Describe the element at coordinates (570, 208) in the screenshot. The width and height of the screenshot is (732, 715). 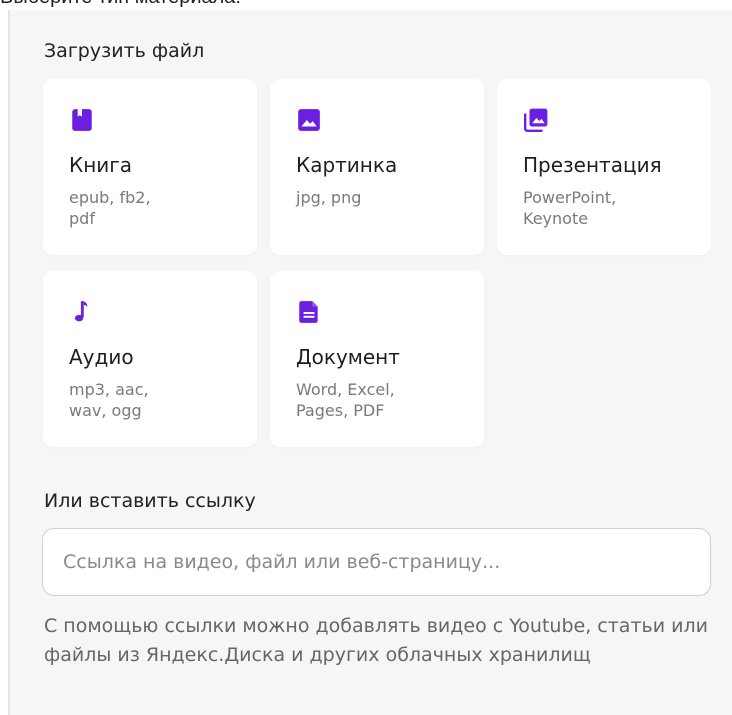
I see `card-presentation-formats: PowerPoint, Keynote` at that location.